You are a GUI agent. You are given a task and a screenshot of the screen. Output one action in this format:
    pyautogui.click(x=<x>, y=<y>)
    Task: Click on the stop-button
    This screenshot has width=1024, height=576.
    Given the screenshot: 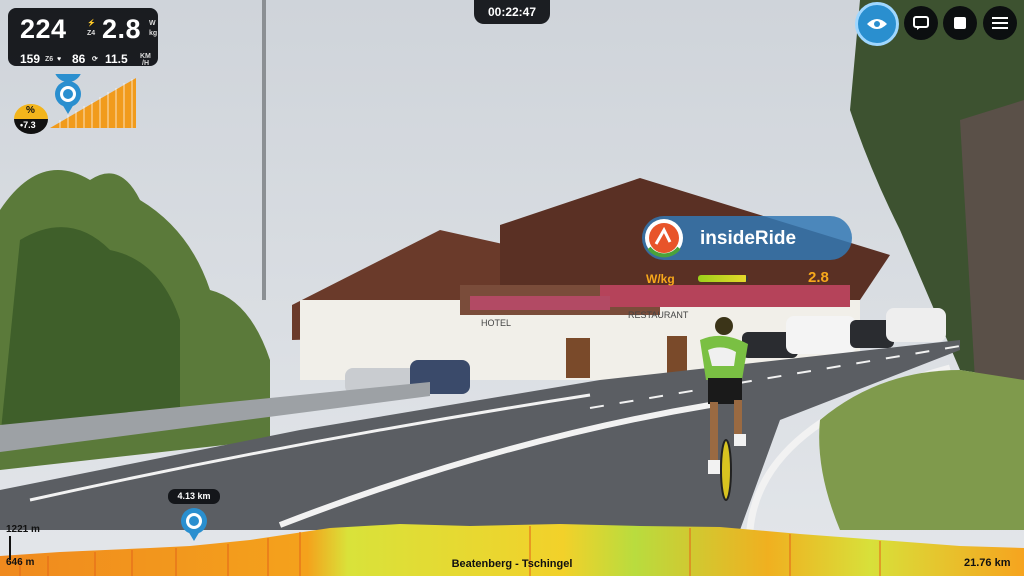 What is the action you would take?
    pyautogui.click(x=960, y=23)
    